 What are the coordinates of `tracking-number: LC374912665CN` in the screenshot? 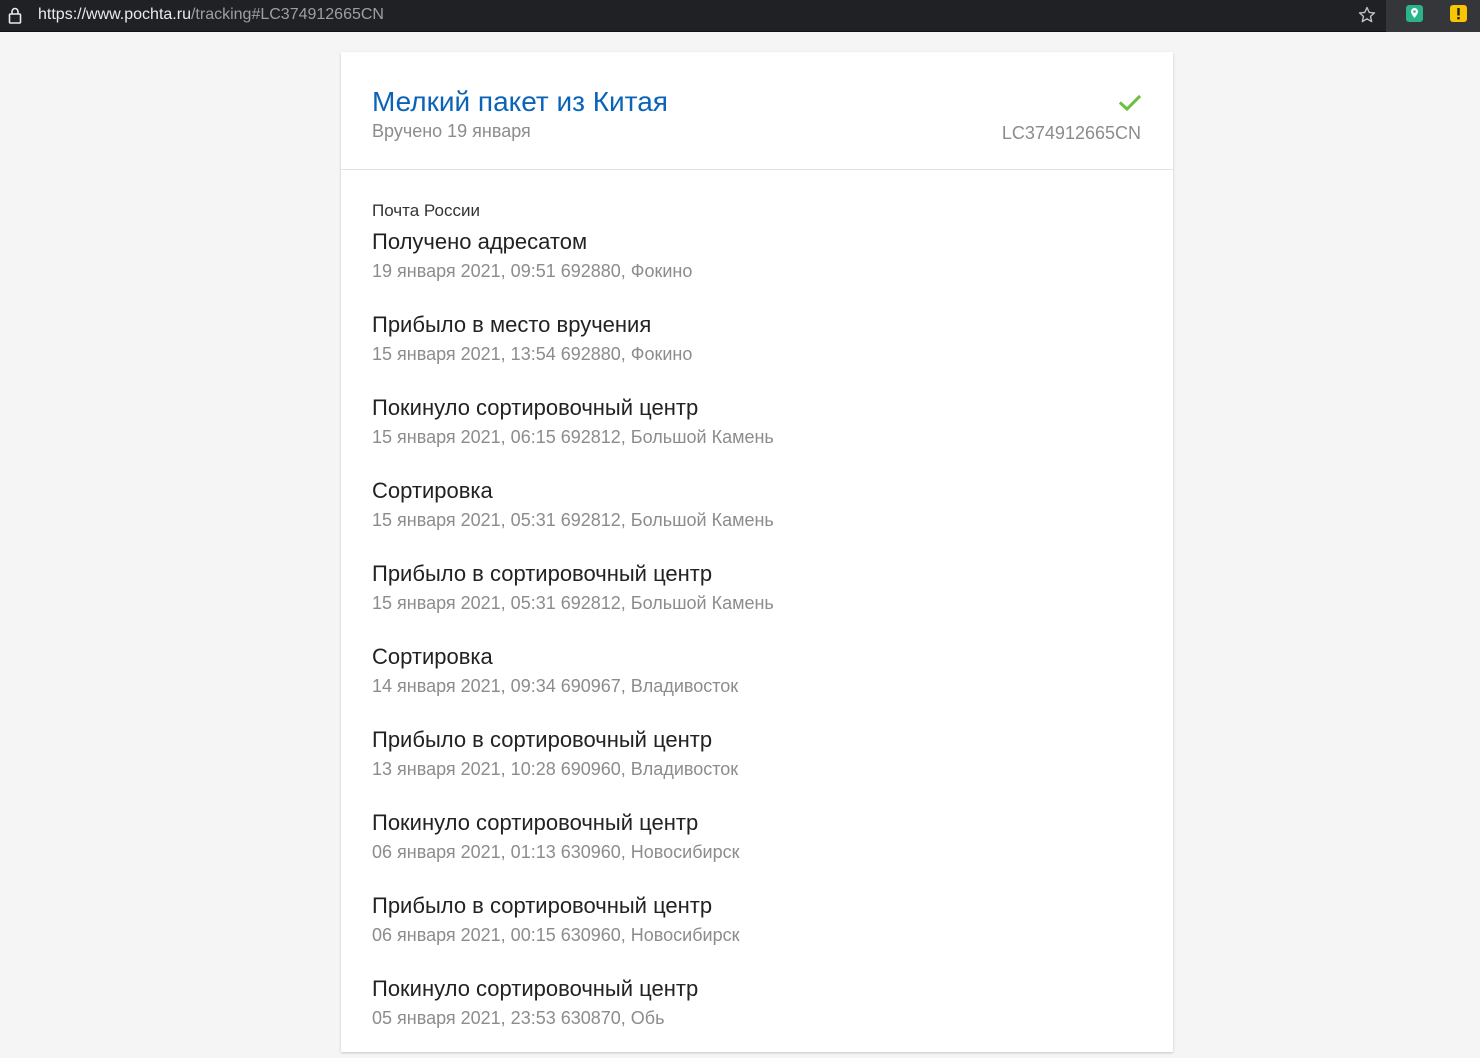 It's located at (1071, 133).